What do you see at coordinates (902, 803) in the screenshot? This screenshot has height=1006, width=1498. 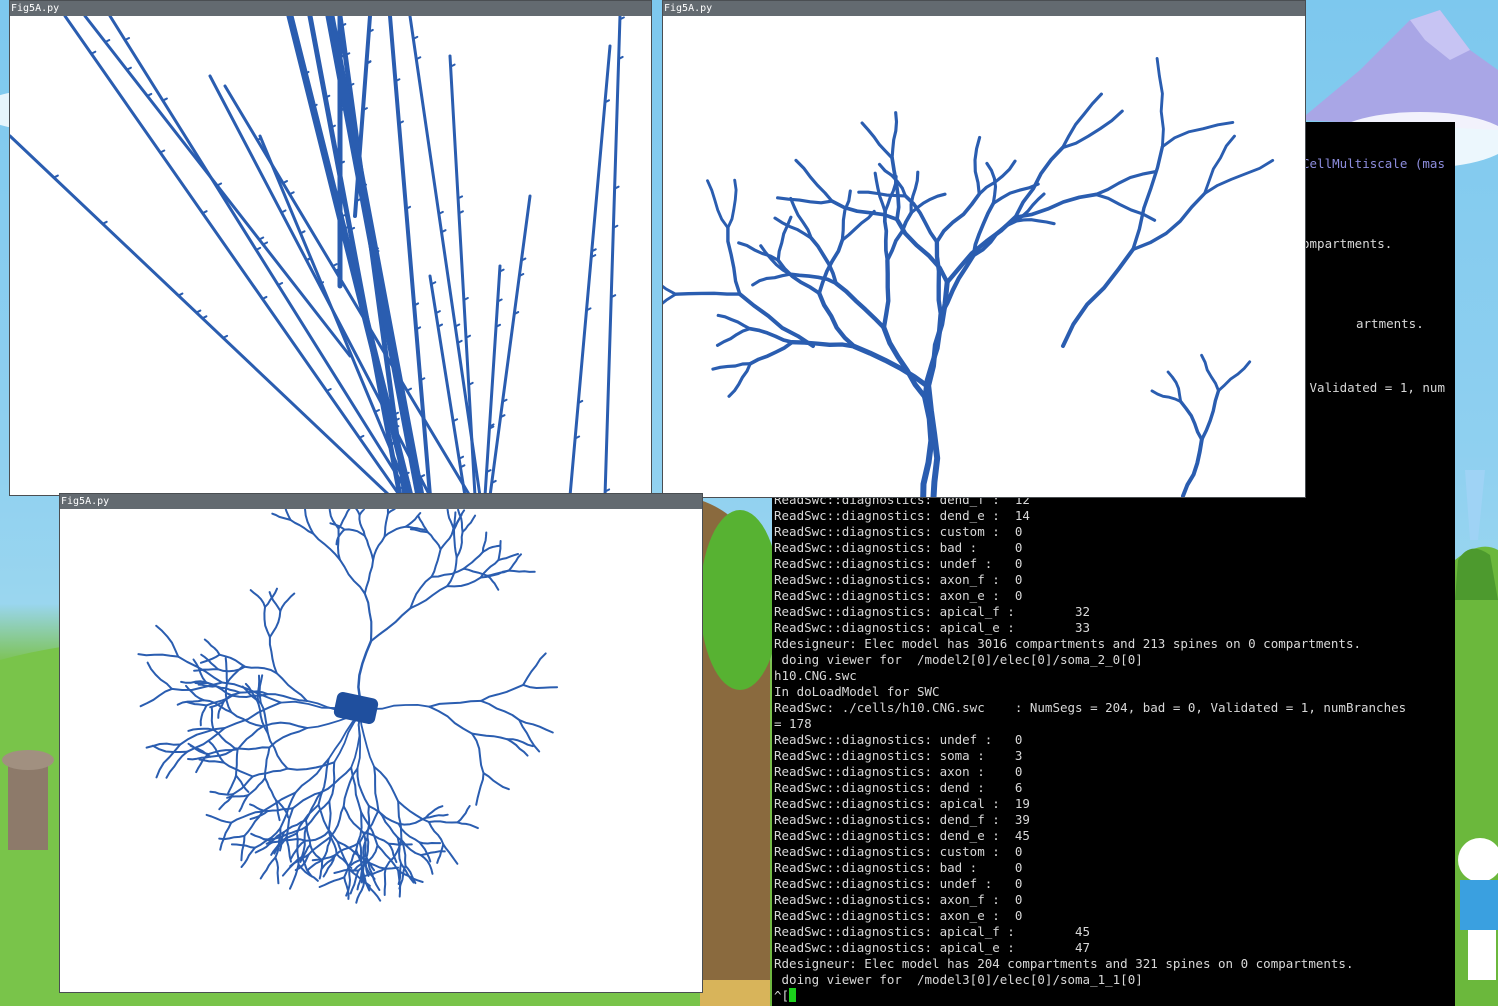 I see `terminal-line: ReadSwc::diagnostics: apical : 19` at bounding box center [902, 803].